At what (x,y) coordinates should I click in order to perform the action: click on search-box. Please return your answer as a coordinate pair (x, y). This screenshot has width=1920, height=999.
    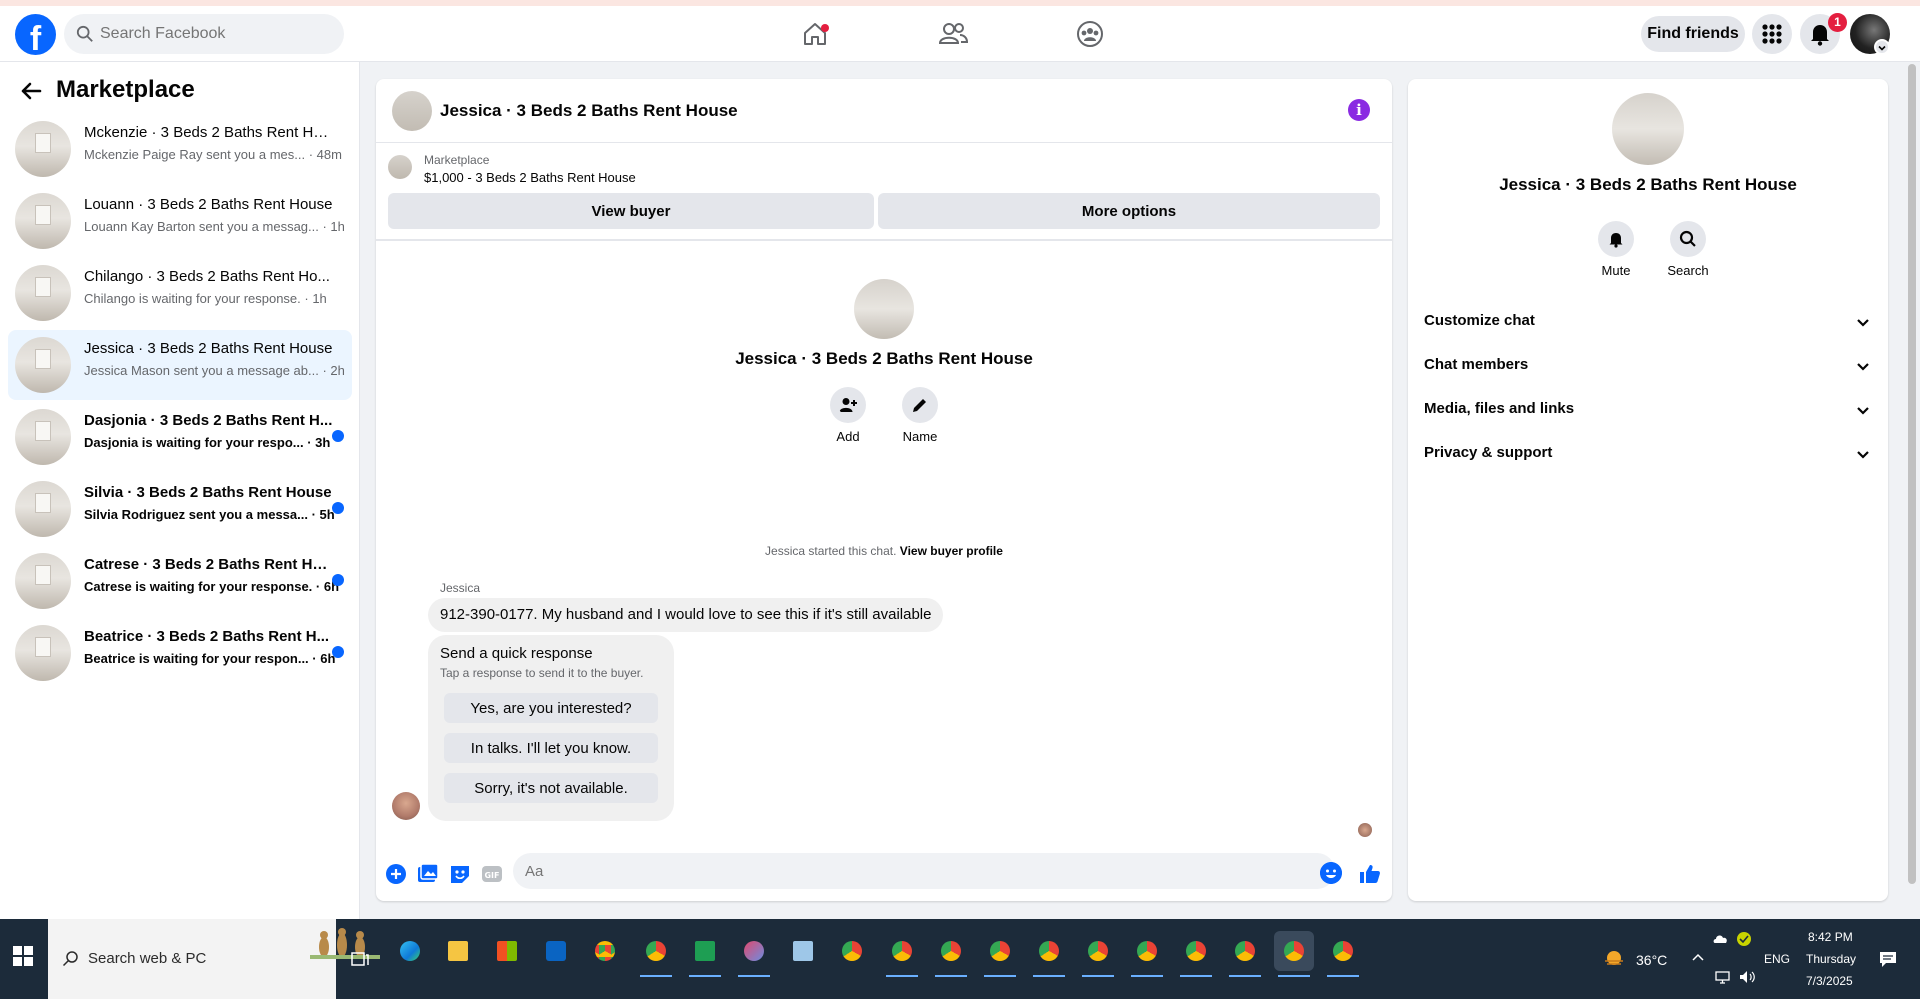
    Looking at the image, I should click on (204, 34).